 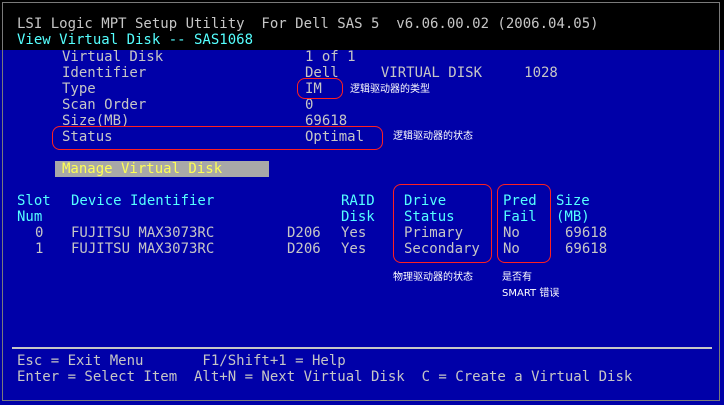 I want to click on slot-cell: 1, so click(x=39, y=249).